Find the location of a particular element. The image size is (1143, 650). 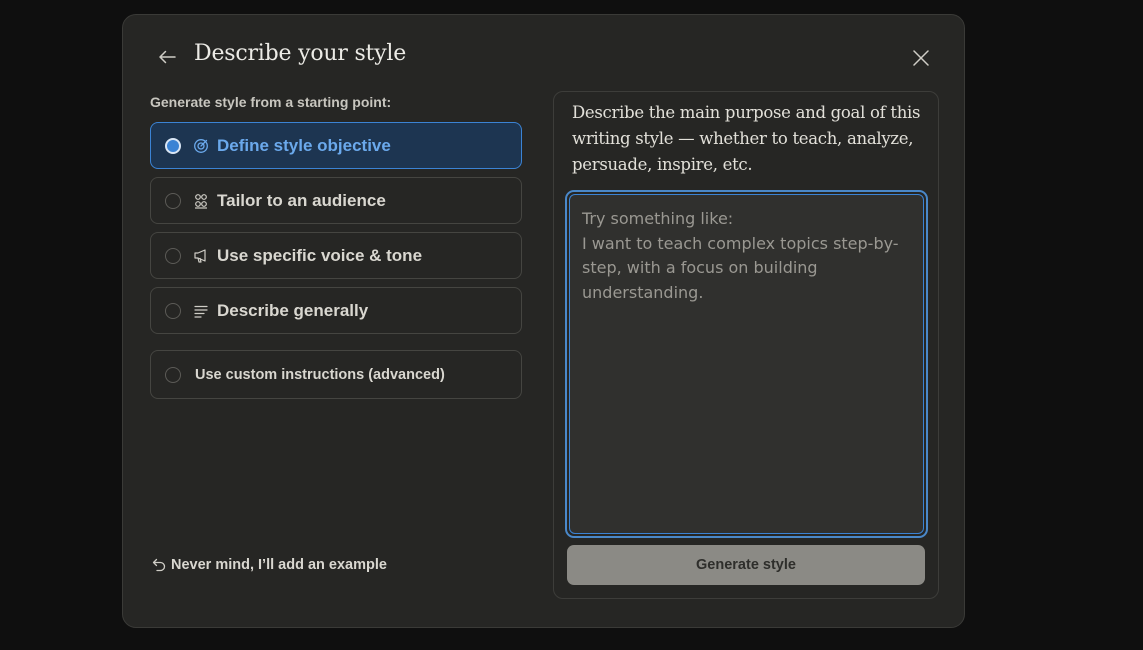

text-lines-icon is located at coordinates (201, 311).